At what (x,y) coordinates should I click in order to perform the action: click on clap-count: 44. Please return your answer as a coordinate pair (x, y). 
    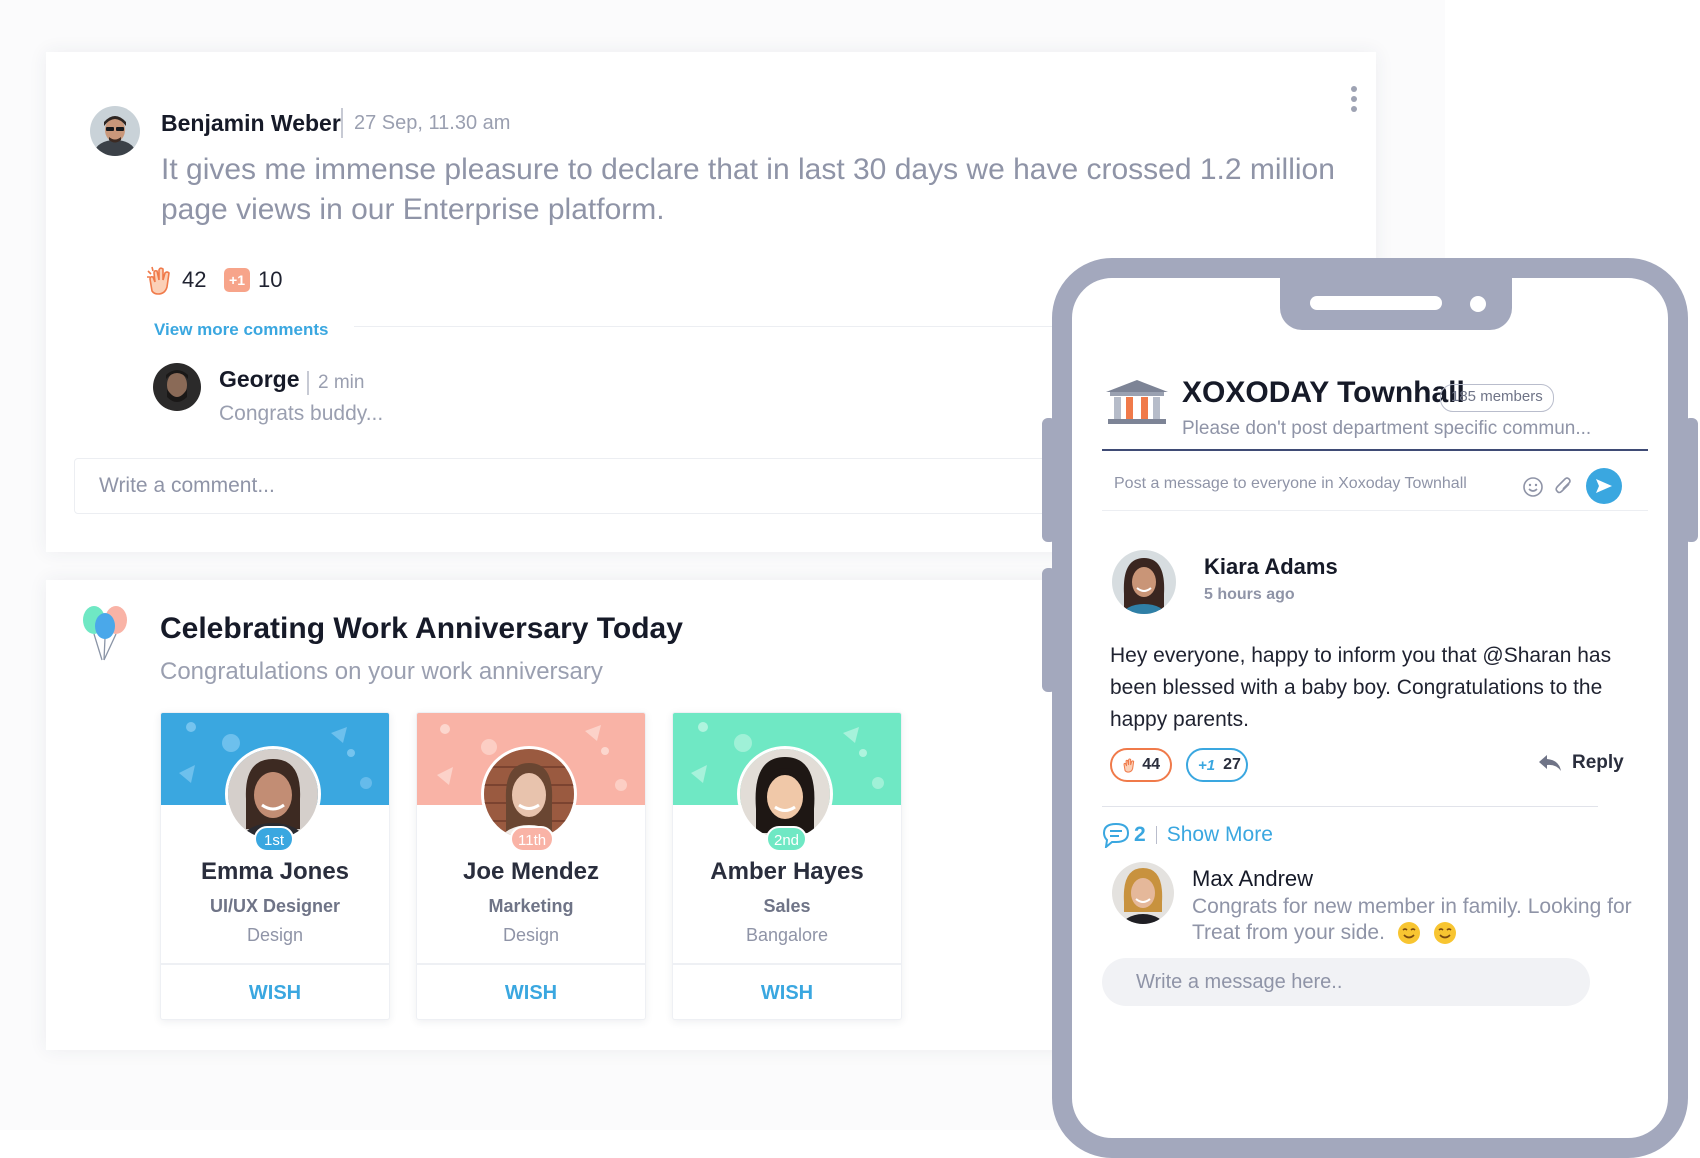
    Looking at the image, I should click on (1151, 764).